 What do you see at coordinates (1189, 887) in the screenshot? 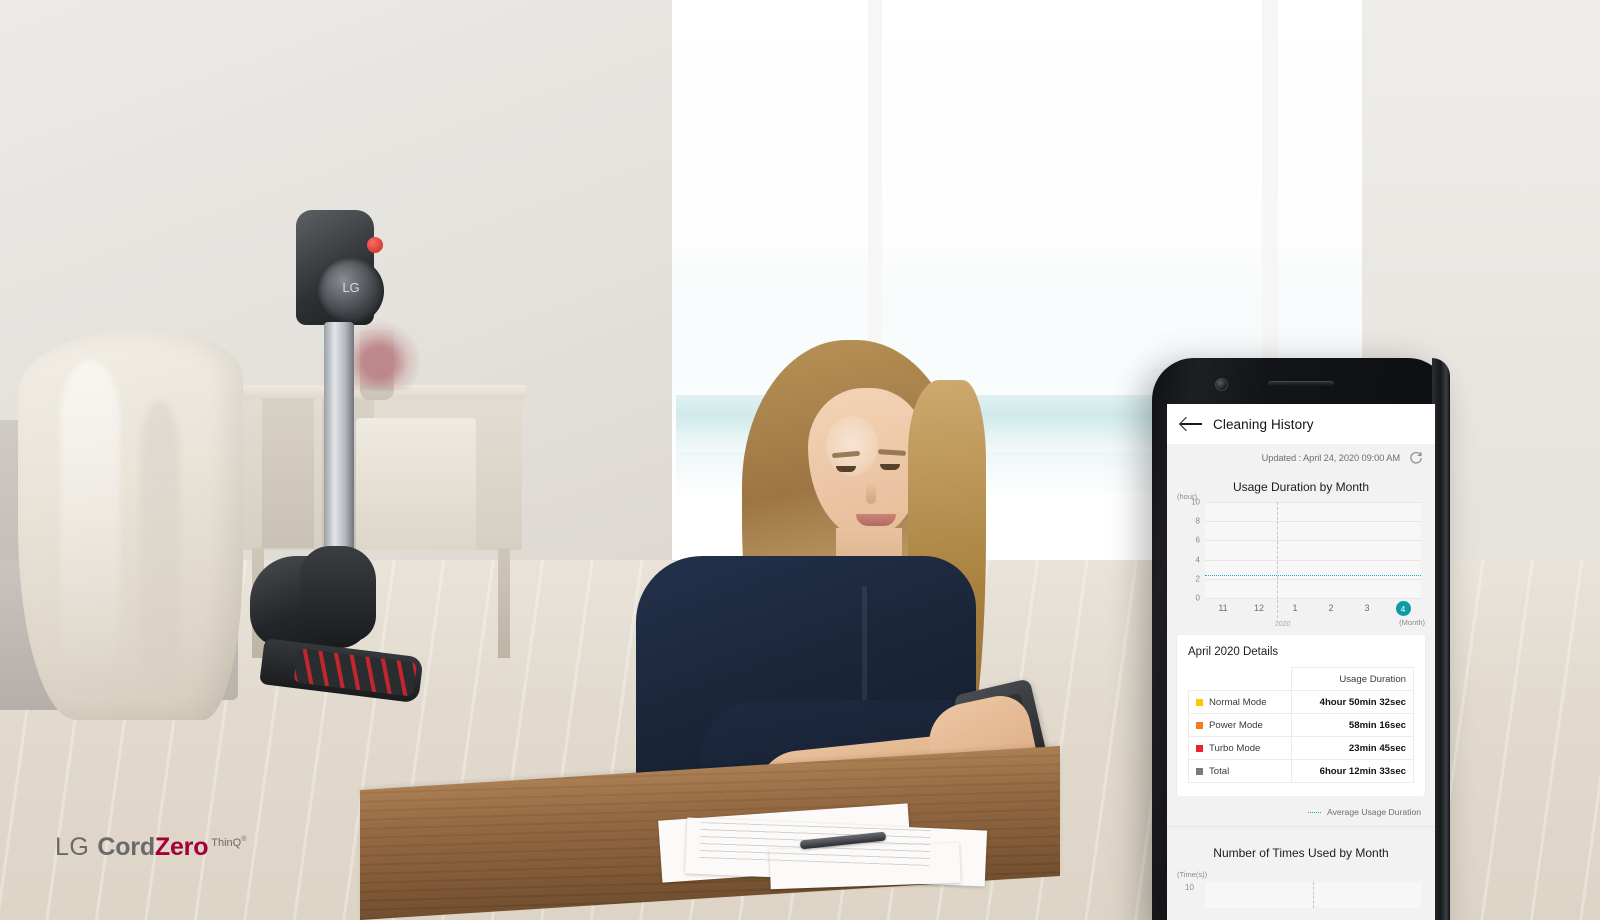
I see `chart2-y-tick: 10` at bounding box center [1189, 887].